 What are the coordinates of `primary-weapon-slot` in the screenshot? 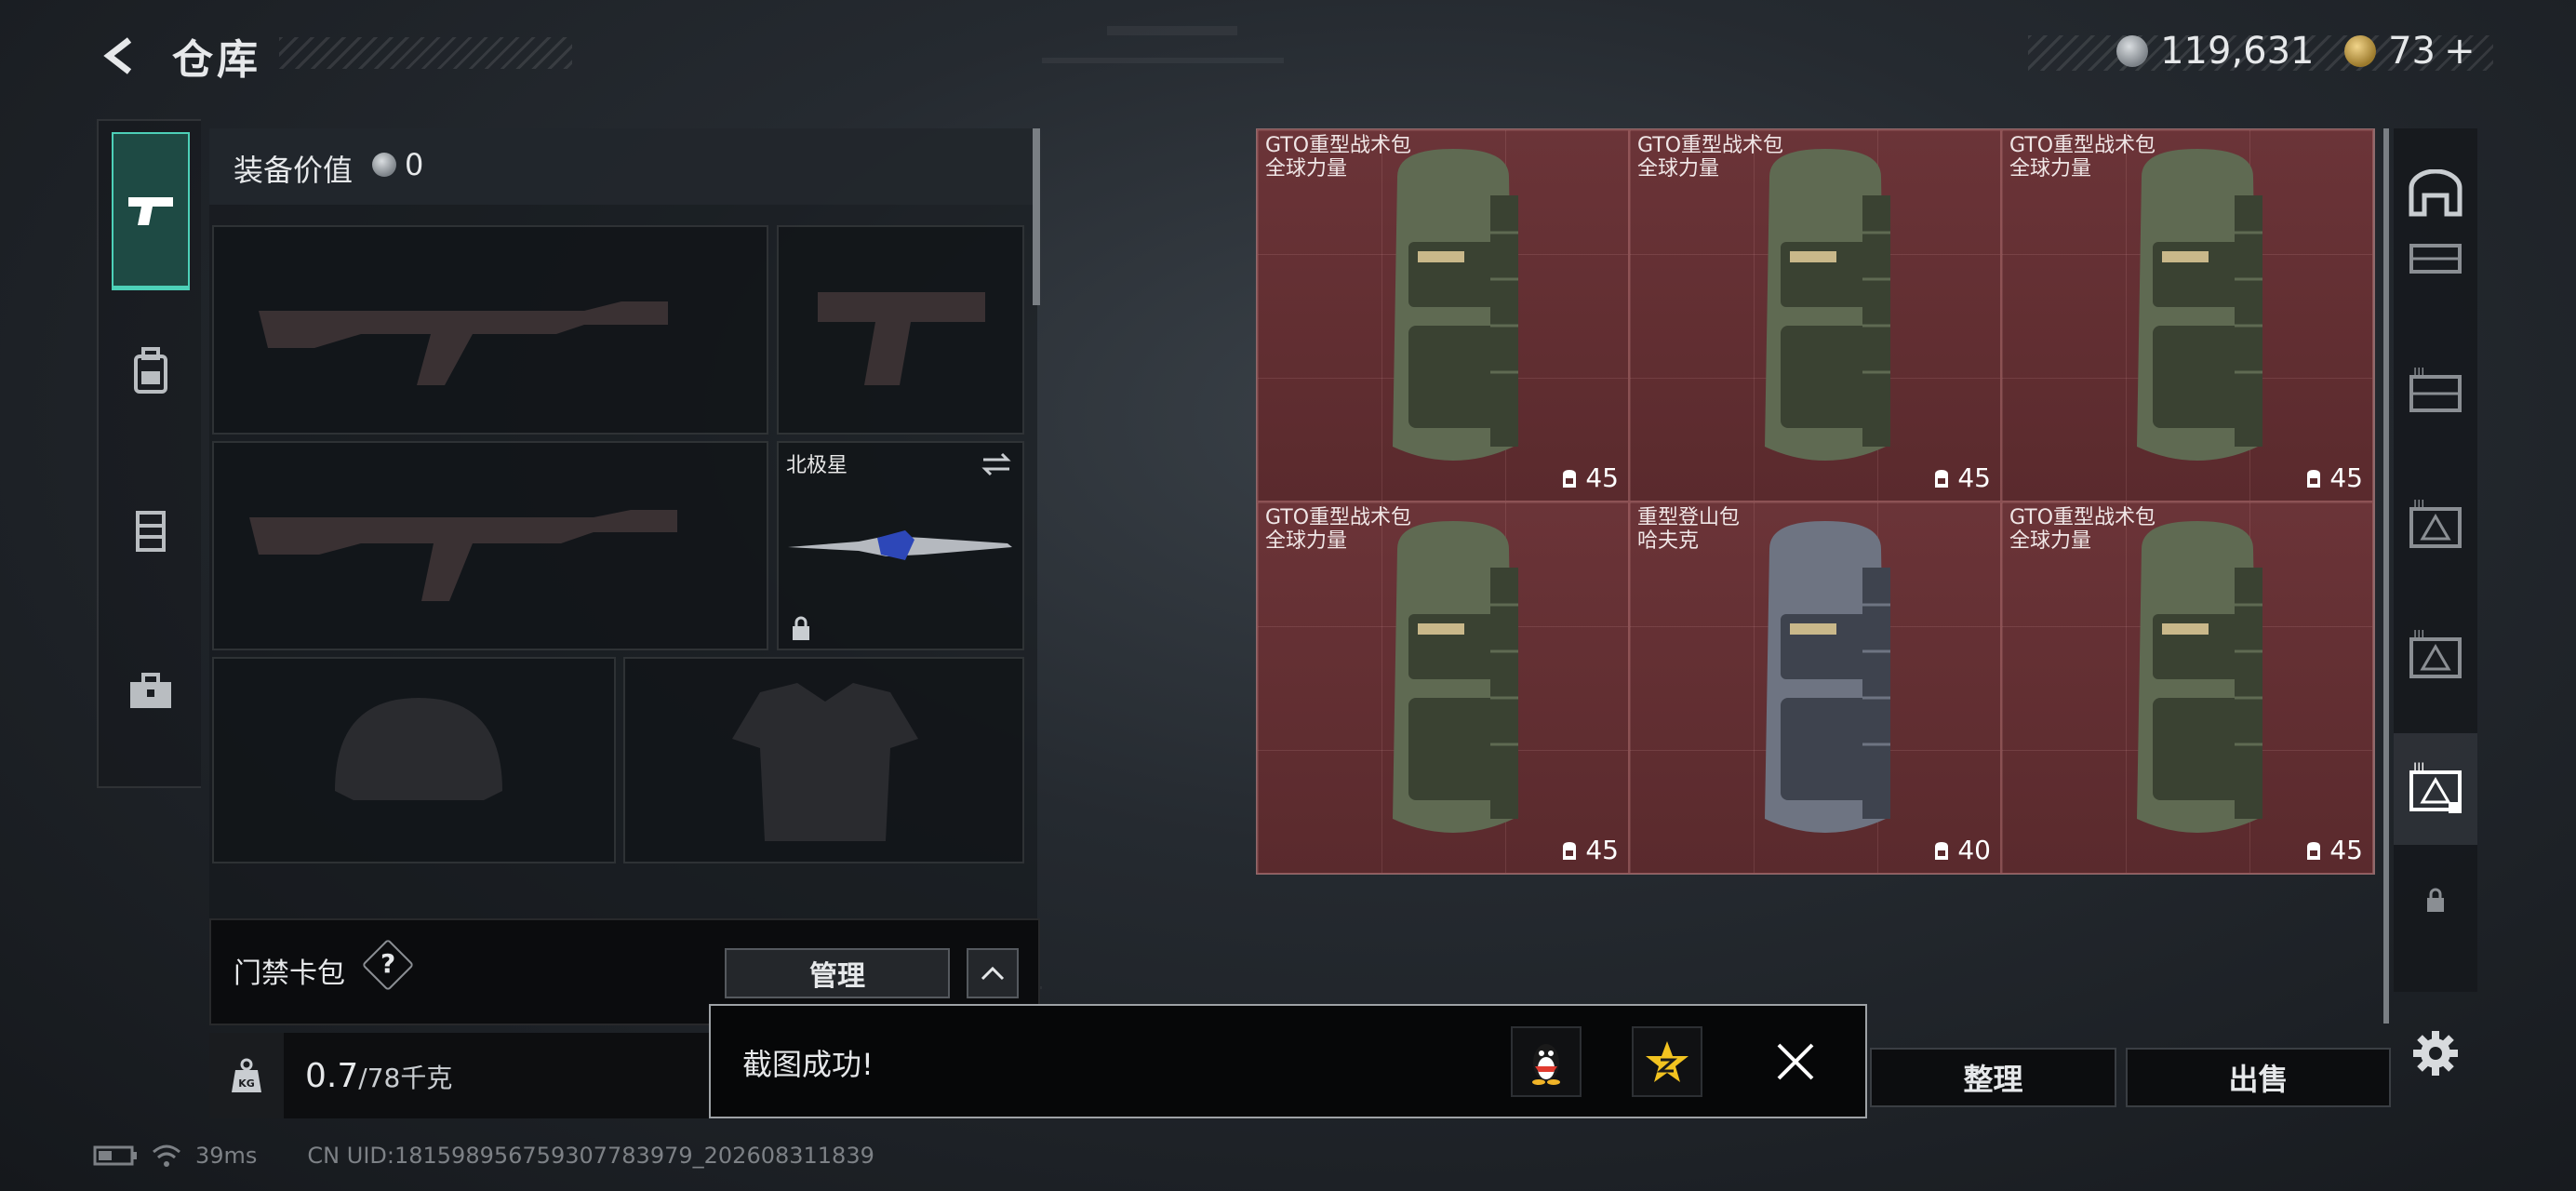 It's located at (490, 330).